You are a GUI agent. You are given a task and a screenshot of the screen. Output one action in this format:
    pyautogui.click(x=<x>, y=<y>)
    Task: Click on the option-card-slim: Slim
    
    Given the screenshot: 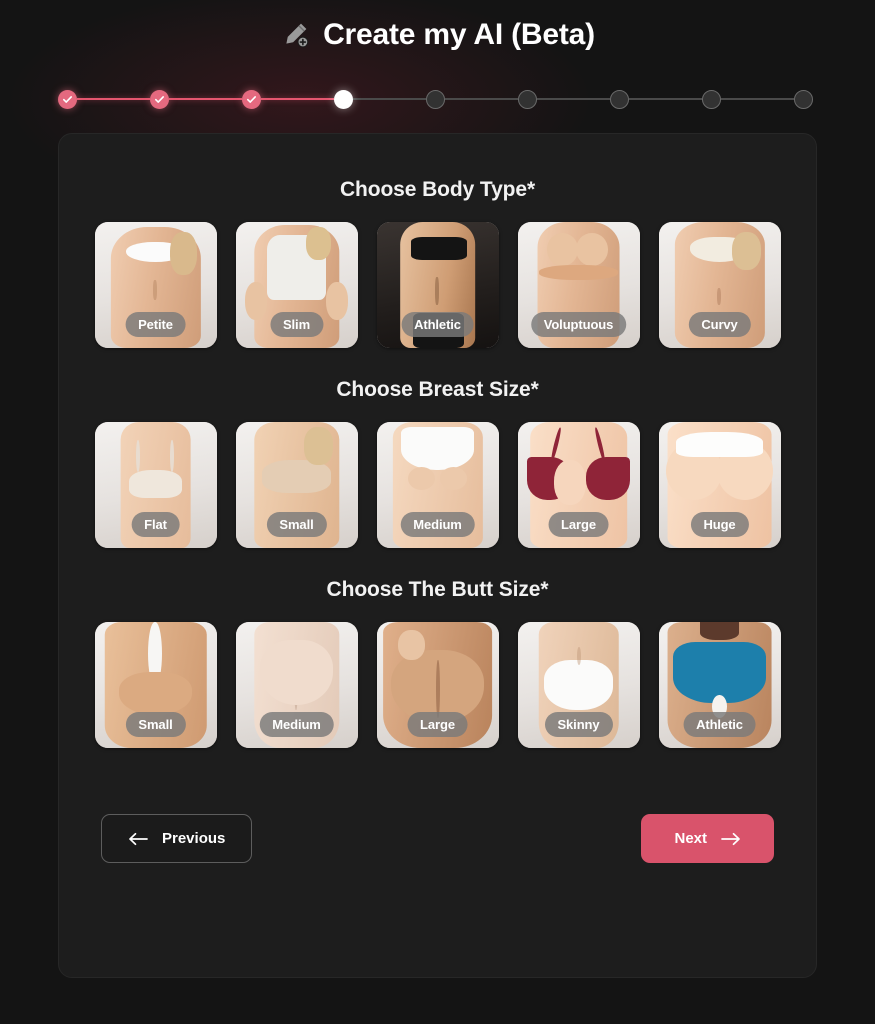 What is the action you would take?
    pyautogui.click(x=296, y=285)
    